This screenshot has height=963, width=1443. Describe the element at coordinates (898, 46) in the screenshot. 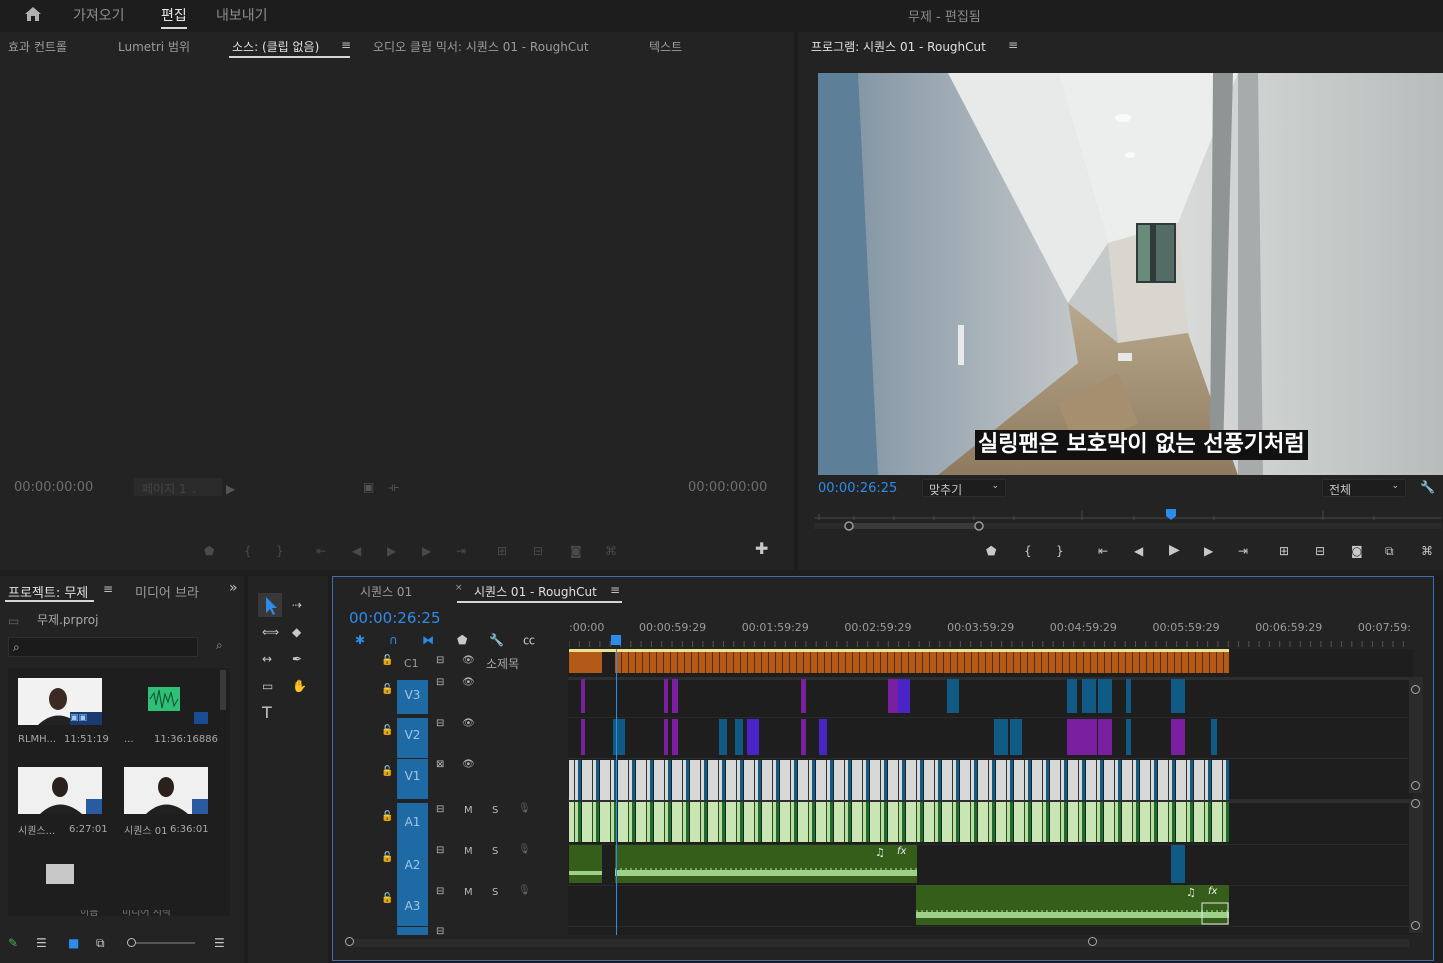

I see `program-title: 프로그램: 시퀀스 01 - RoughCut` at that location.